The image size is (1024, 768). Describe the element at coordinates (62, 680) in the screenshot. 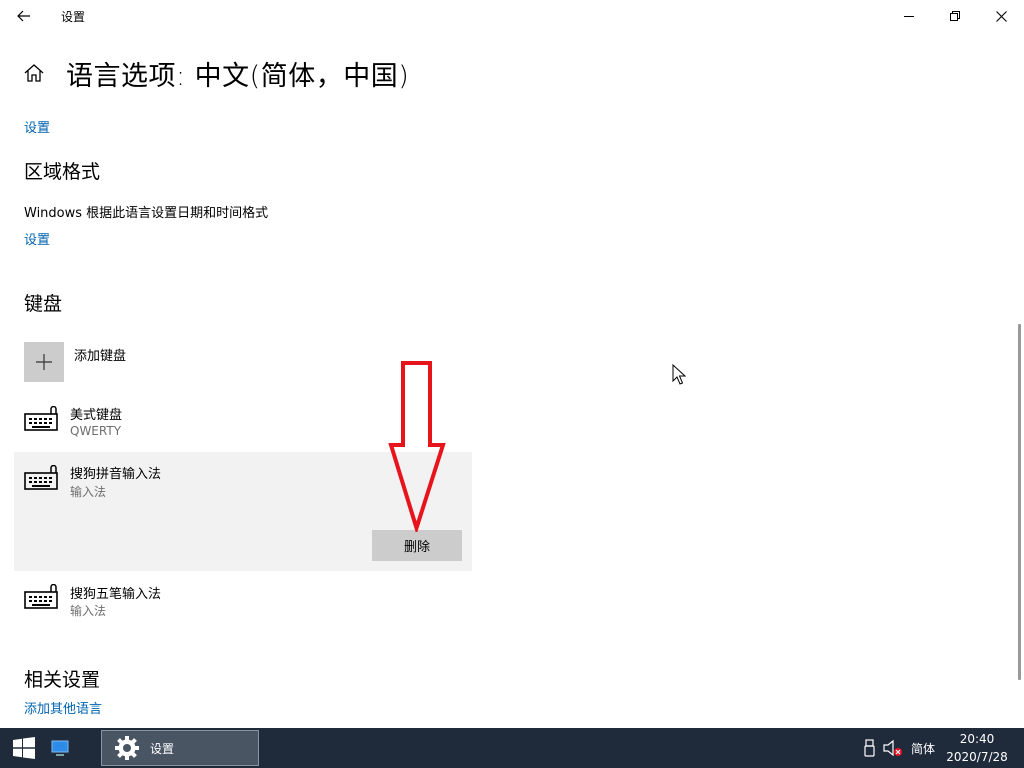

I see `related-settings-heading: 相关设置` at that location.